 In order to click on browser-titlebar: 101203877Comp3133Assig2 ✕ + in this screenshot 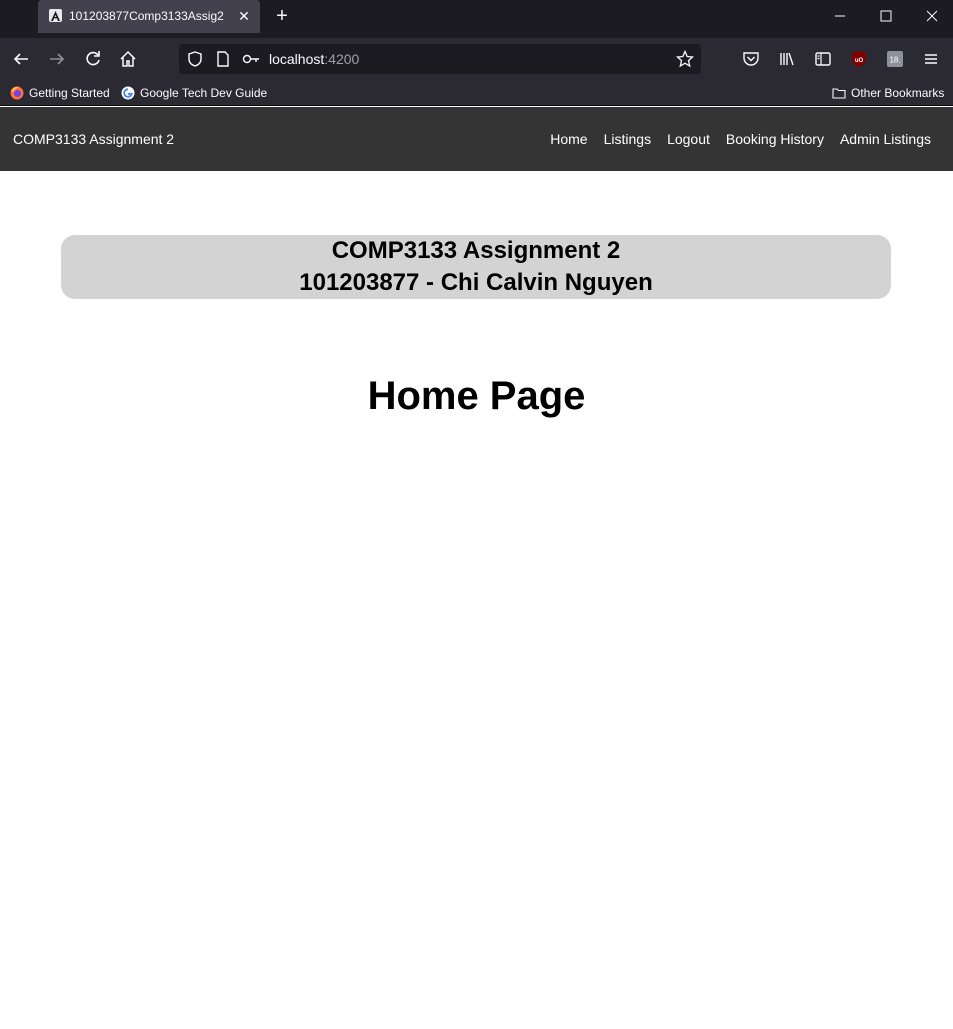, I will do `click(476, 19)`.